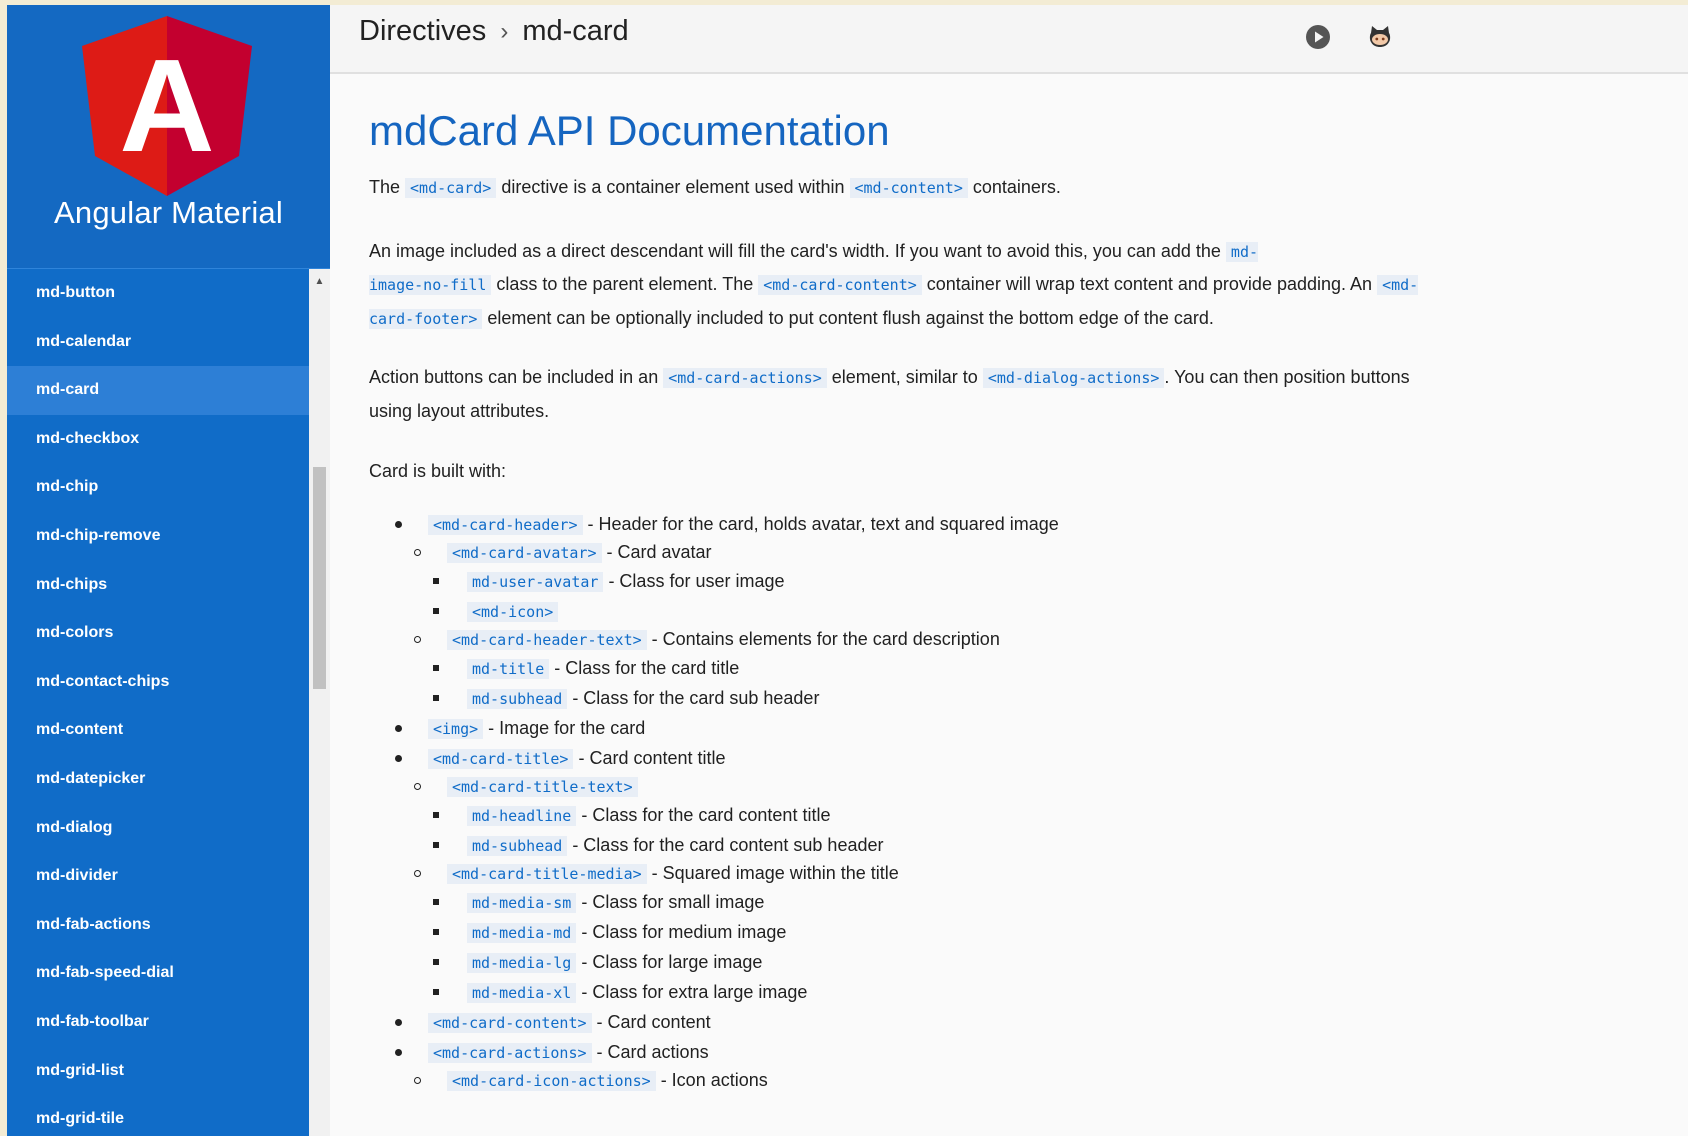  What do you see at coordinates (158, 293) in the screenshot?
I see `sidebar-item-md-button: md-button` at bounding box center [158, 293].